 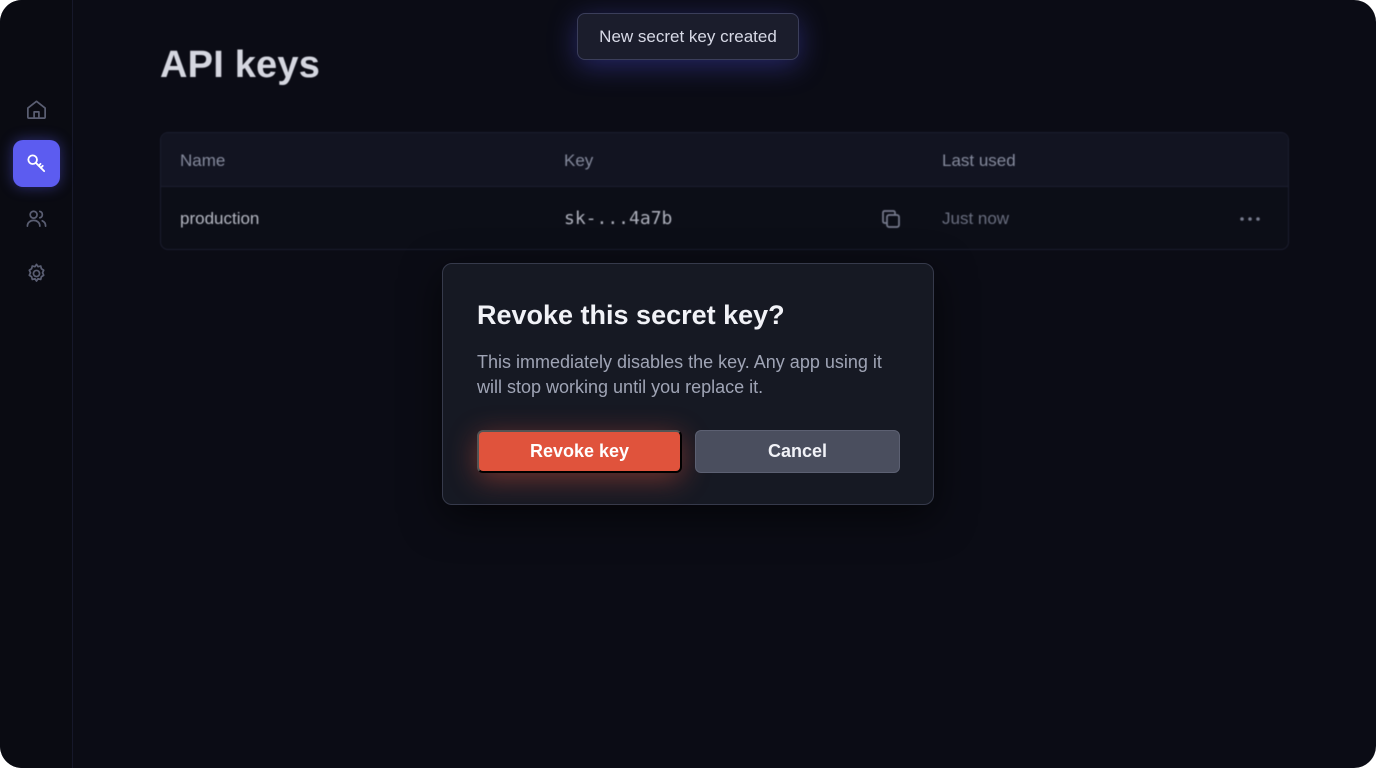 I want to click on sidebar-item-members, so click(x=36, y=218).